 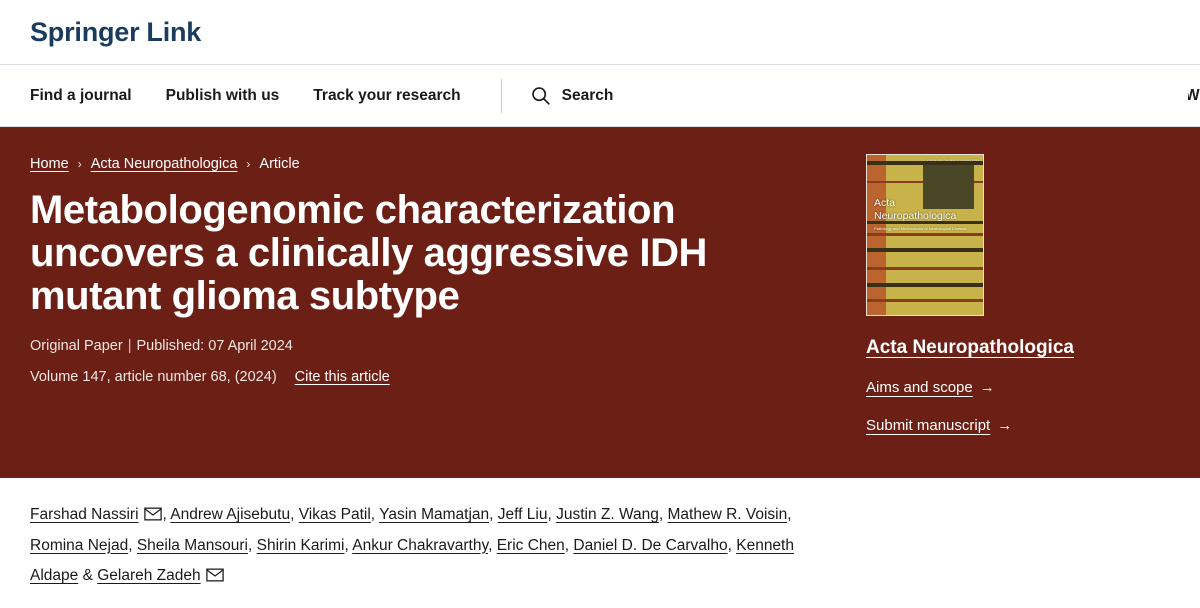 I want to click on author-link: Ankur Chakravarthy, so click(x=420, y=545).